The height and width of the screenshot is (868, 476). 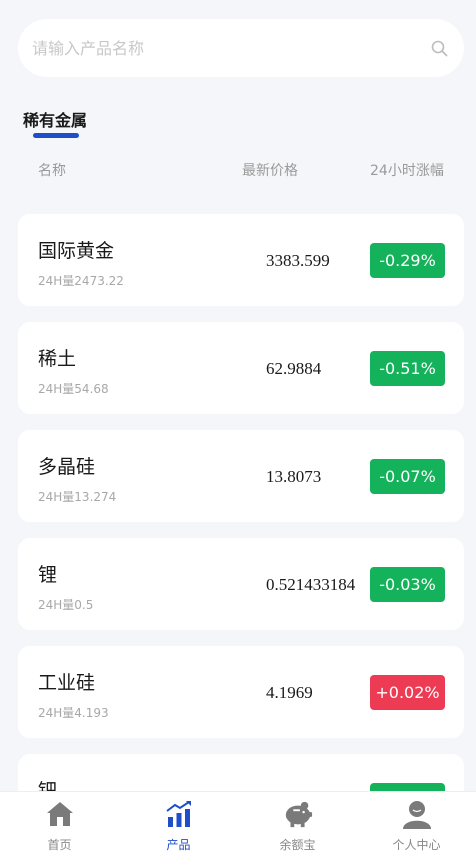 What do you see at coordinates (76, 251) in the screenshot?
I see `product-name: 国际黄金` at bounding box center [76, 251].